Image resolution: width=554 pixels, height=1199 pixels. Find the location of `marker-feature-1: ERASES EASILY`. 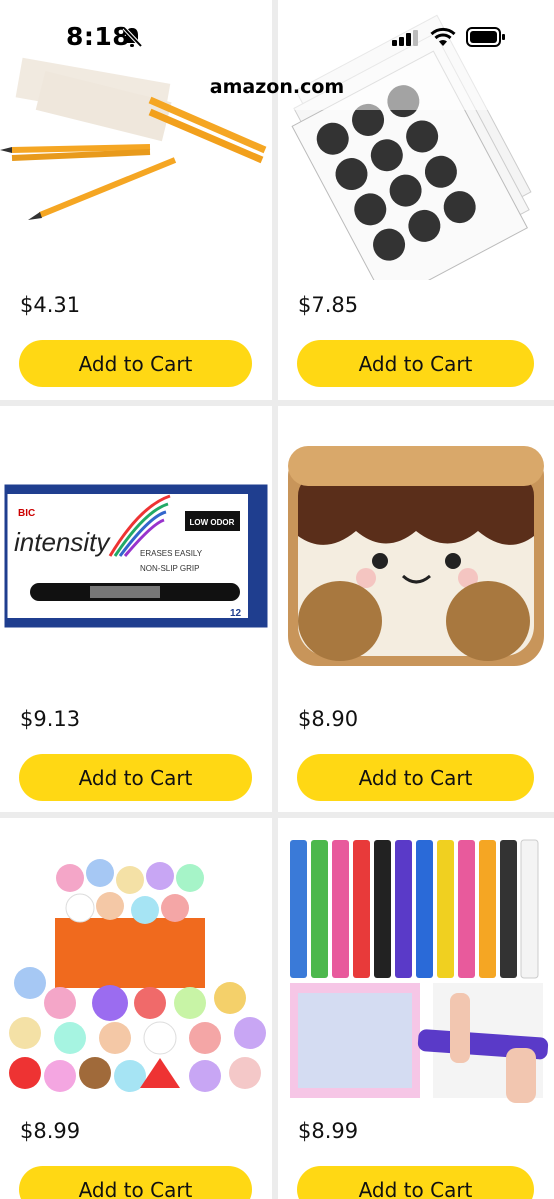

marker-feature-1: ERASES EASILY is located at coordinates (171, 553).